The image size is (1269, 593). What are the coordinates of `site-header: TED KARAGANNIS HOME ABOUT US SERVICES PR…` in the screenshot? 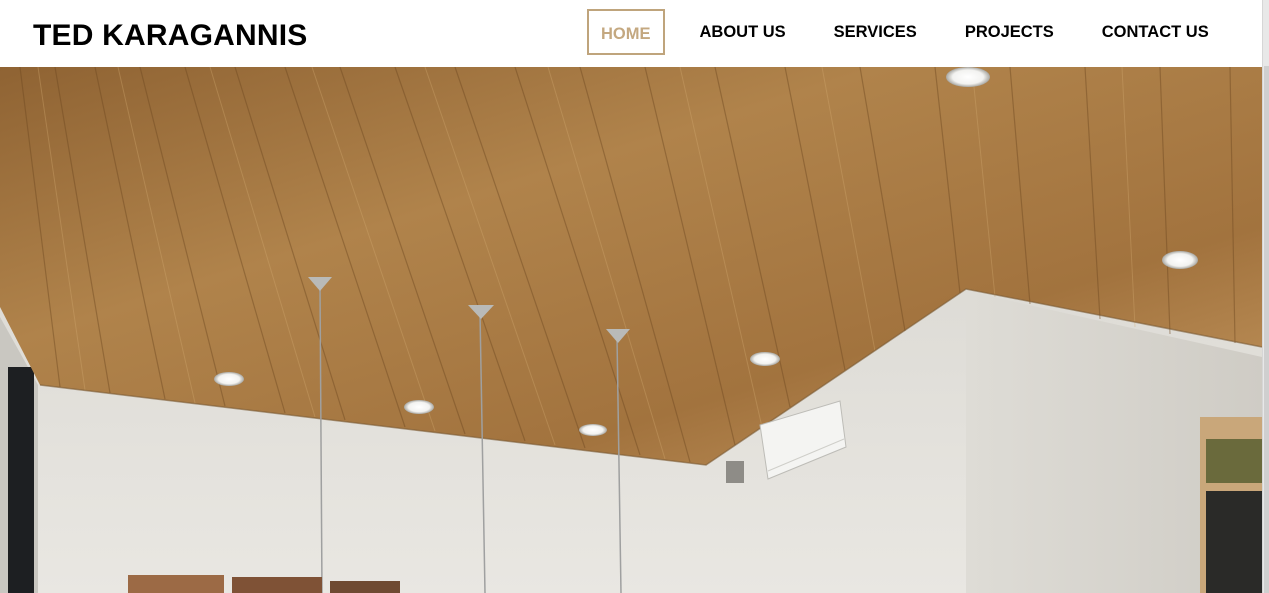 It's located at (631, 33).